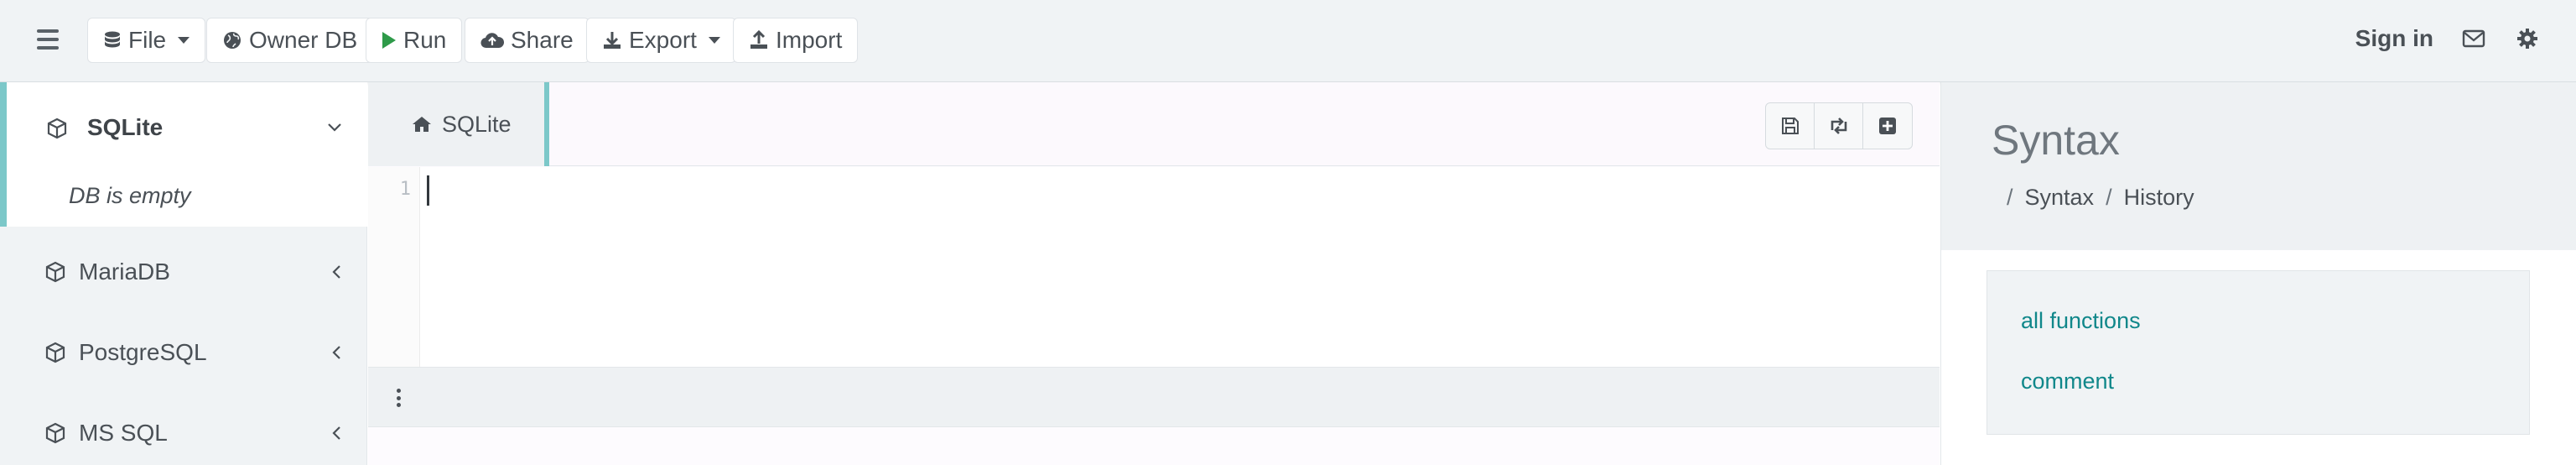 The width and height of the screenshot is (2576, 465). I want to click on tab-sqlite: SQLite, so click(459, 124).